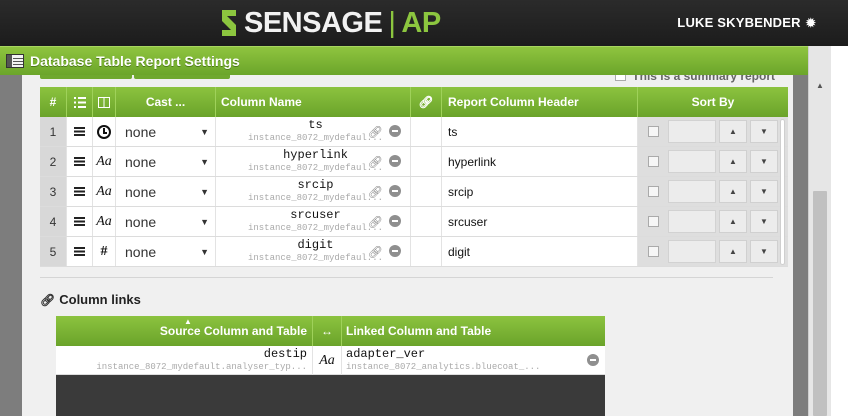  What do you see at coordinates (104, 102) in the screenshot?
I see `header-columns-icon` at bounding box center [104, 102].